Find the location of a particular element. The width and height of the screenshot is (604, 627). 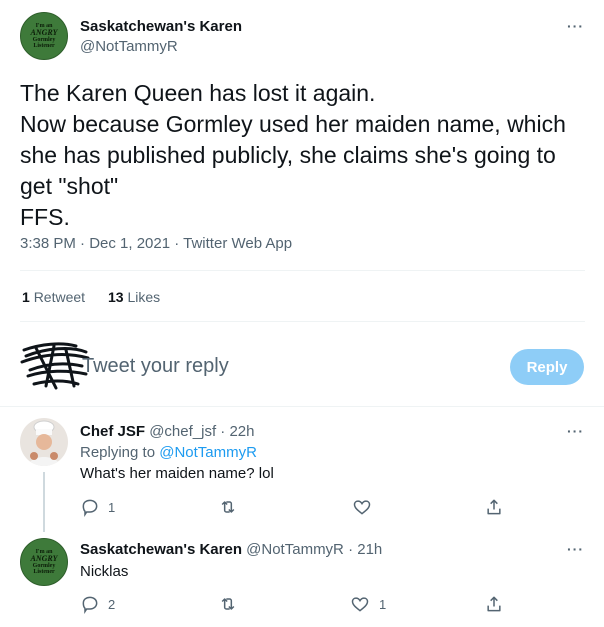

tweet-timestamp: 3:38 PM · Dec 1, 2021 · Twitter Web App is located at coordinates (156, 243).